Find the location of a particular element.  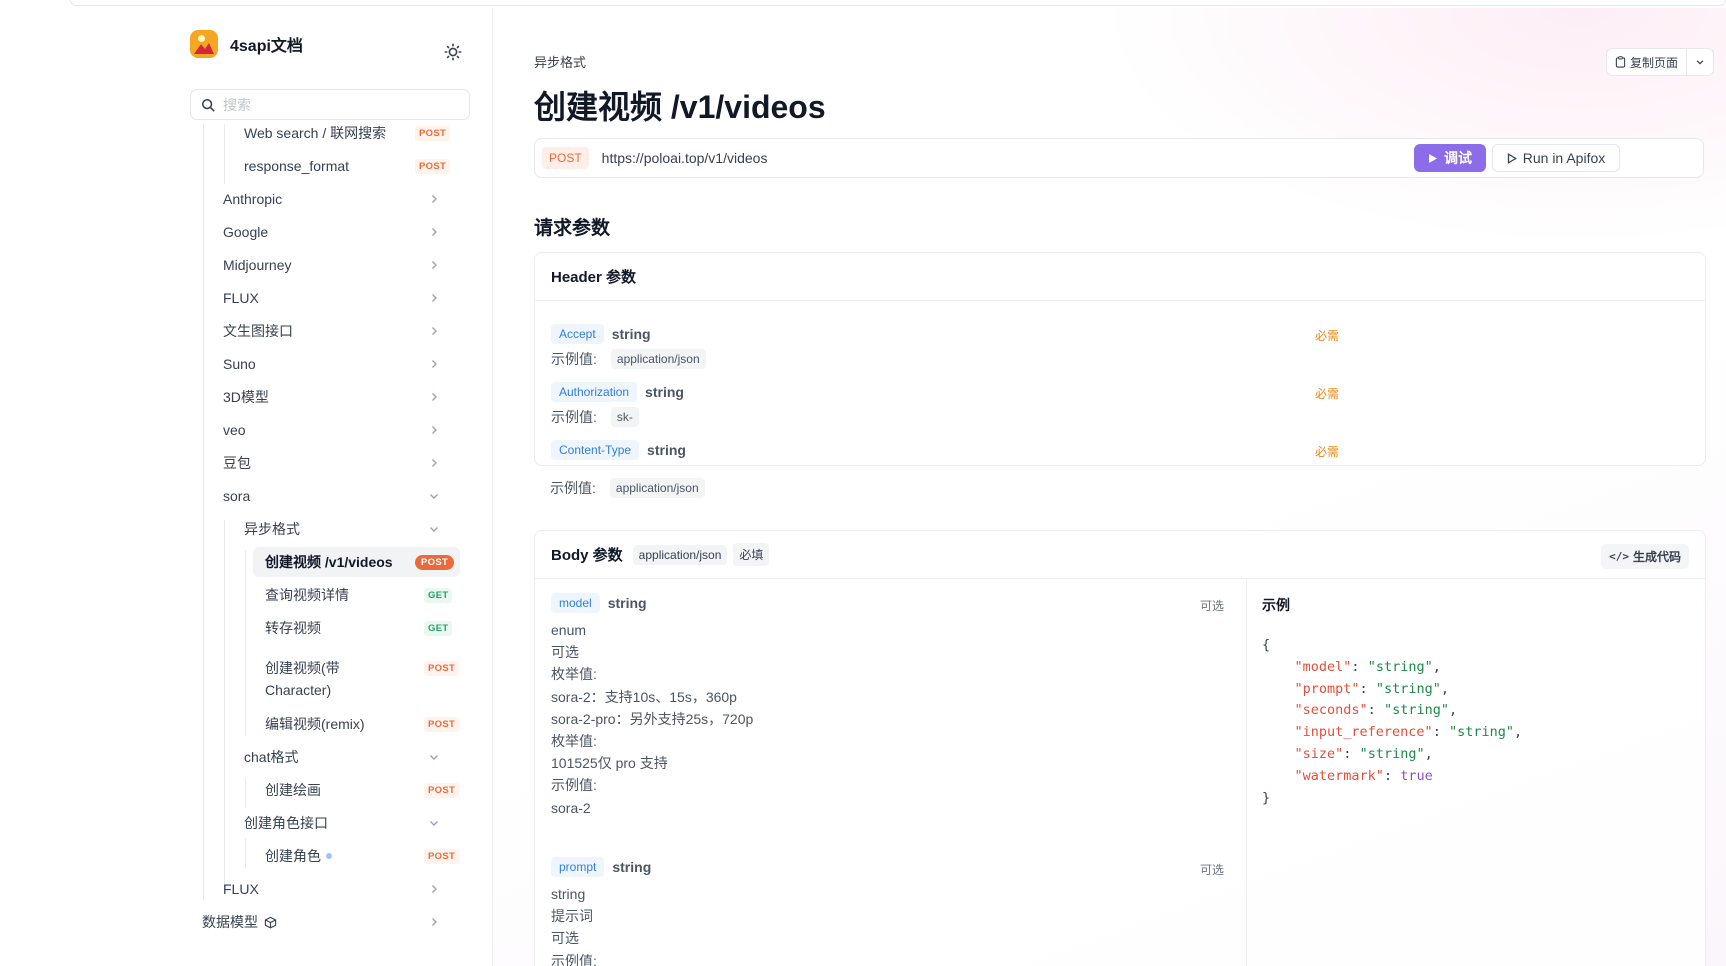

sidebar-item-label: Web search / 联网搜索 is located at coordinates (315, 133).